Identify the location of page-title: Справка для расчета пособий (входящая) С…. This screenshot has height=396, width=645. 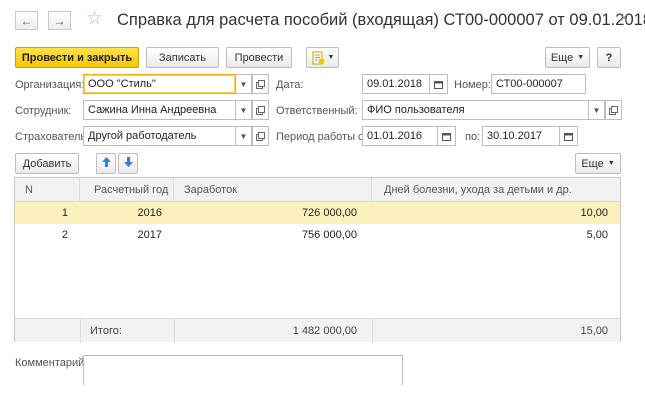
(381, 20).